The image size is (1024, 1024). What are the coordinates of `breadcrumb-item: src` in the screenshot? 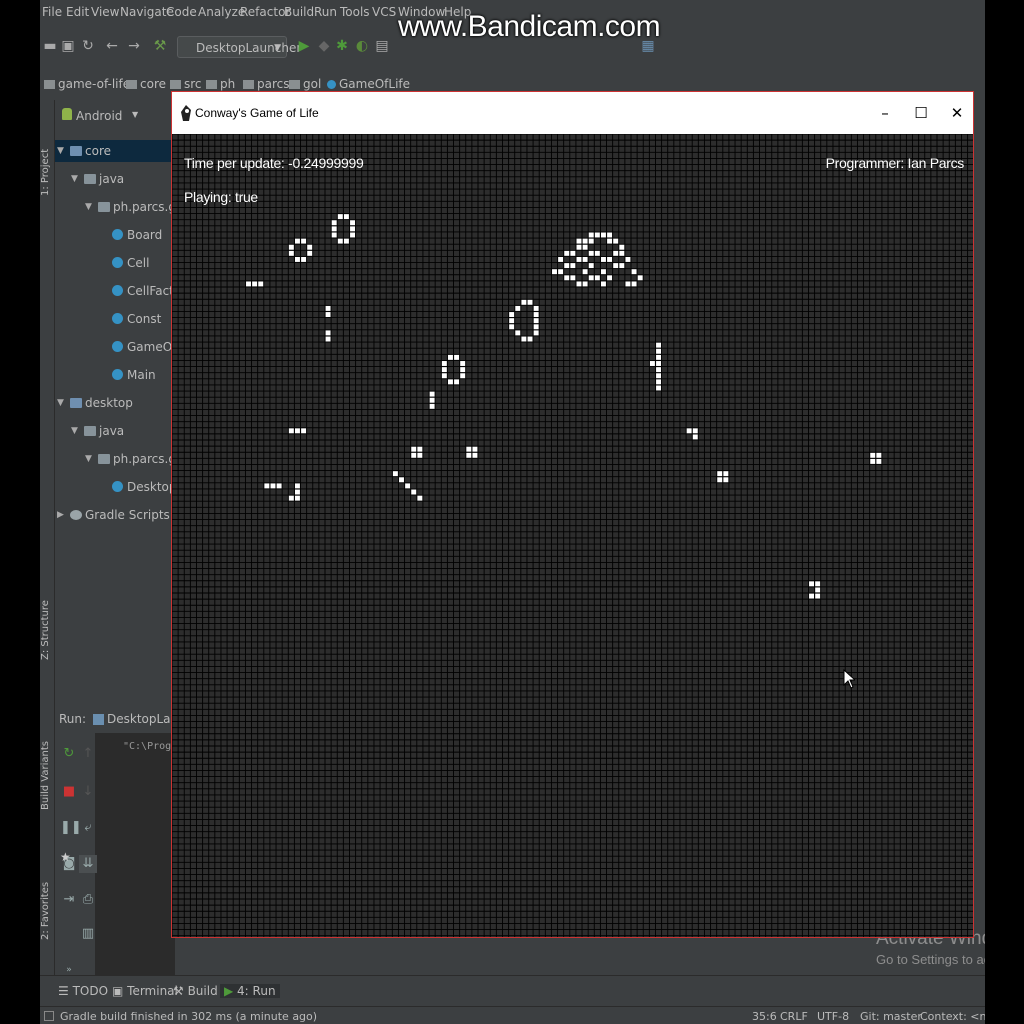 It's located at (186, 84).